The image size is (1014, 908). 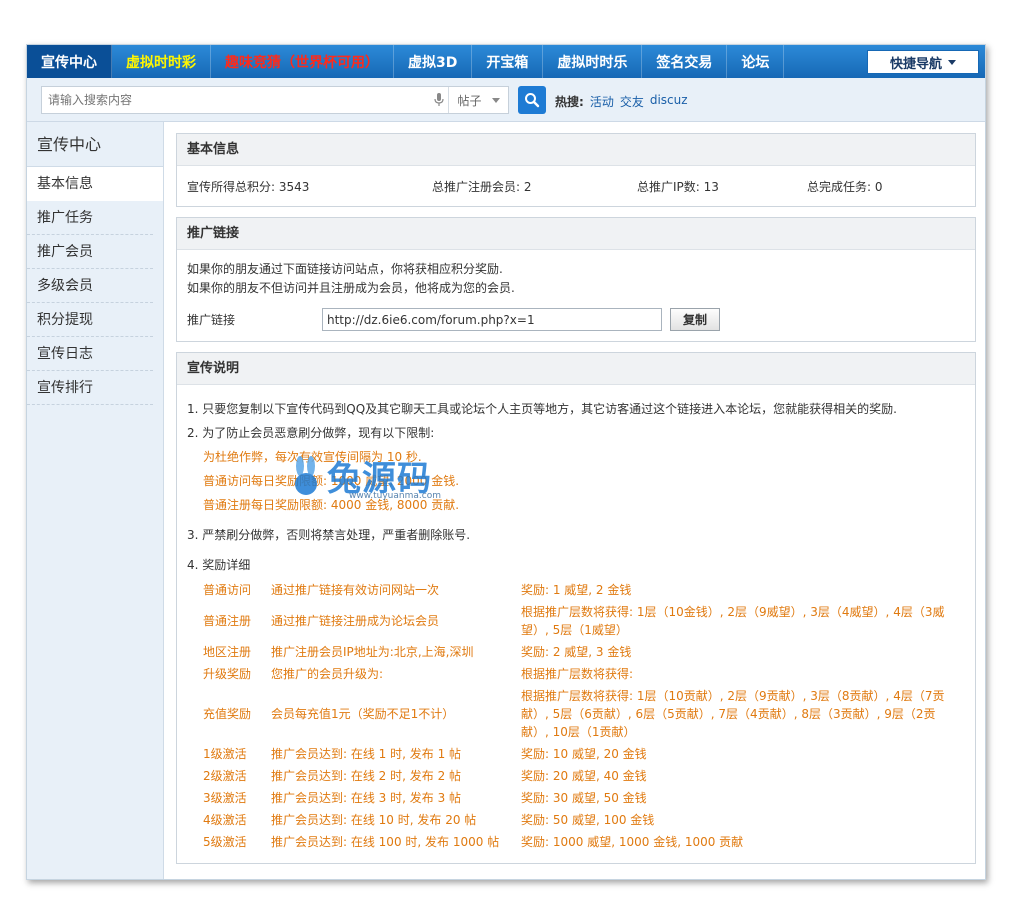 What do you see at coordinates (225, 776) in the screenshot?
I see `reward-type: 2级激活` at bounding box center [225, 776].